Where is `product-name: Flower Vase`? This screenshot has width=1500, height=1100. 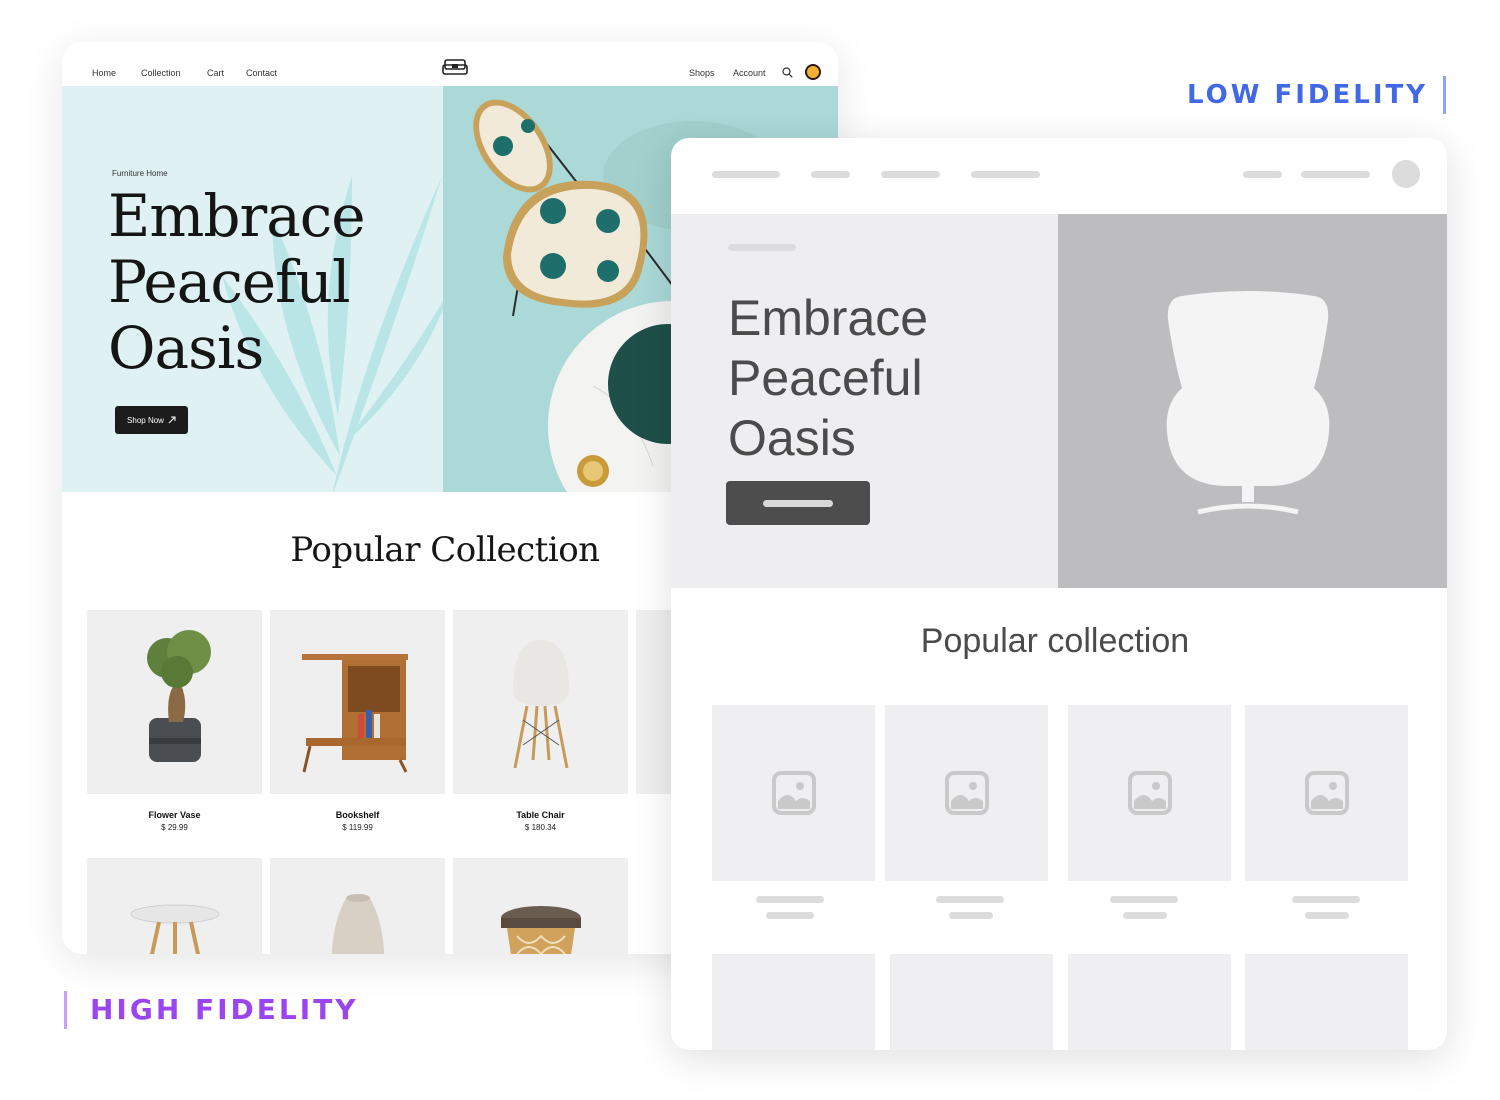
product-name: Flower Vase is located at coordinates (174, 815).